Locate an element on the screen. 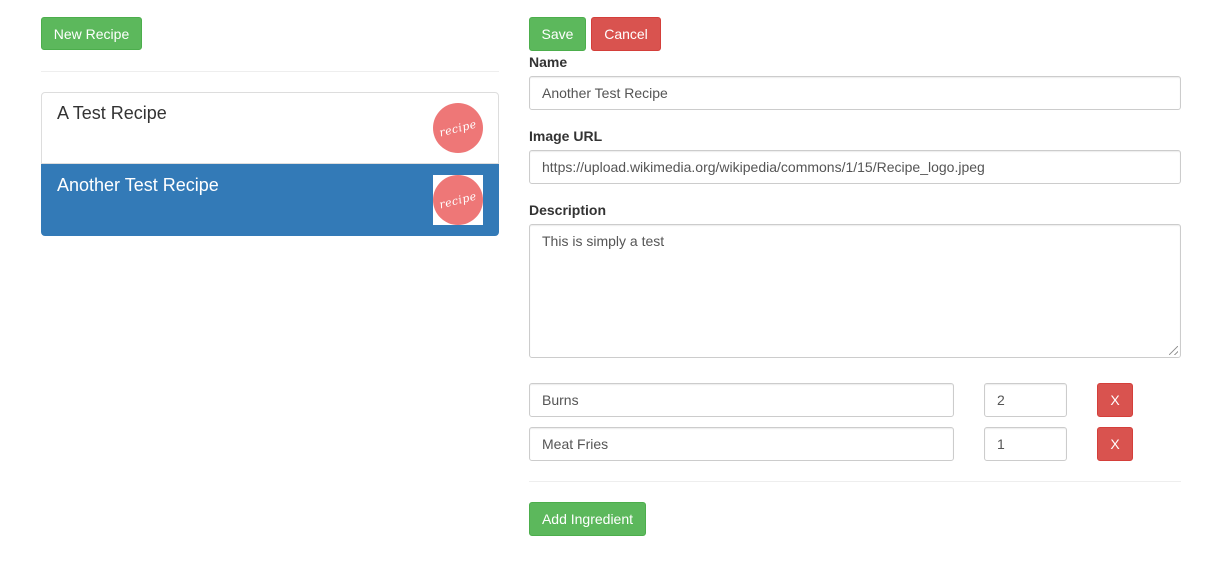 This screenshot has width=1231, height=568. ingredient-name-input: Burns is located at coordinates (741, 400).